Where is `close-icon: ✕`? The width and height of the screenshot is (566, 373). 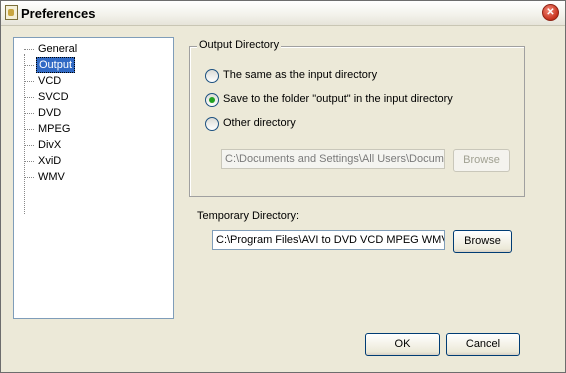
close-icon: ✕ is located at coordinates (550, 12).